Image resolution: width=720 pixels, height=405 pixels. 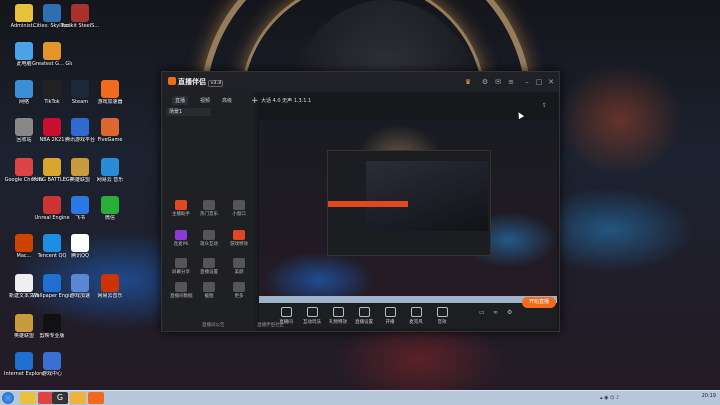 I want to click on start-live-button: 开始直播, so click(x=539, y=302).